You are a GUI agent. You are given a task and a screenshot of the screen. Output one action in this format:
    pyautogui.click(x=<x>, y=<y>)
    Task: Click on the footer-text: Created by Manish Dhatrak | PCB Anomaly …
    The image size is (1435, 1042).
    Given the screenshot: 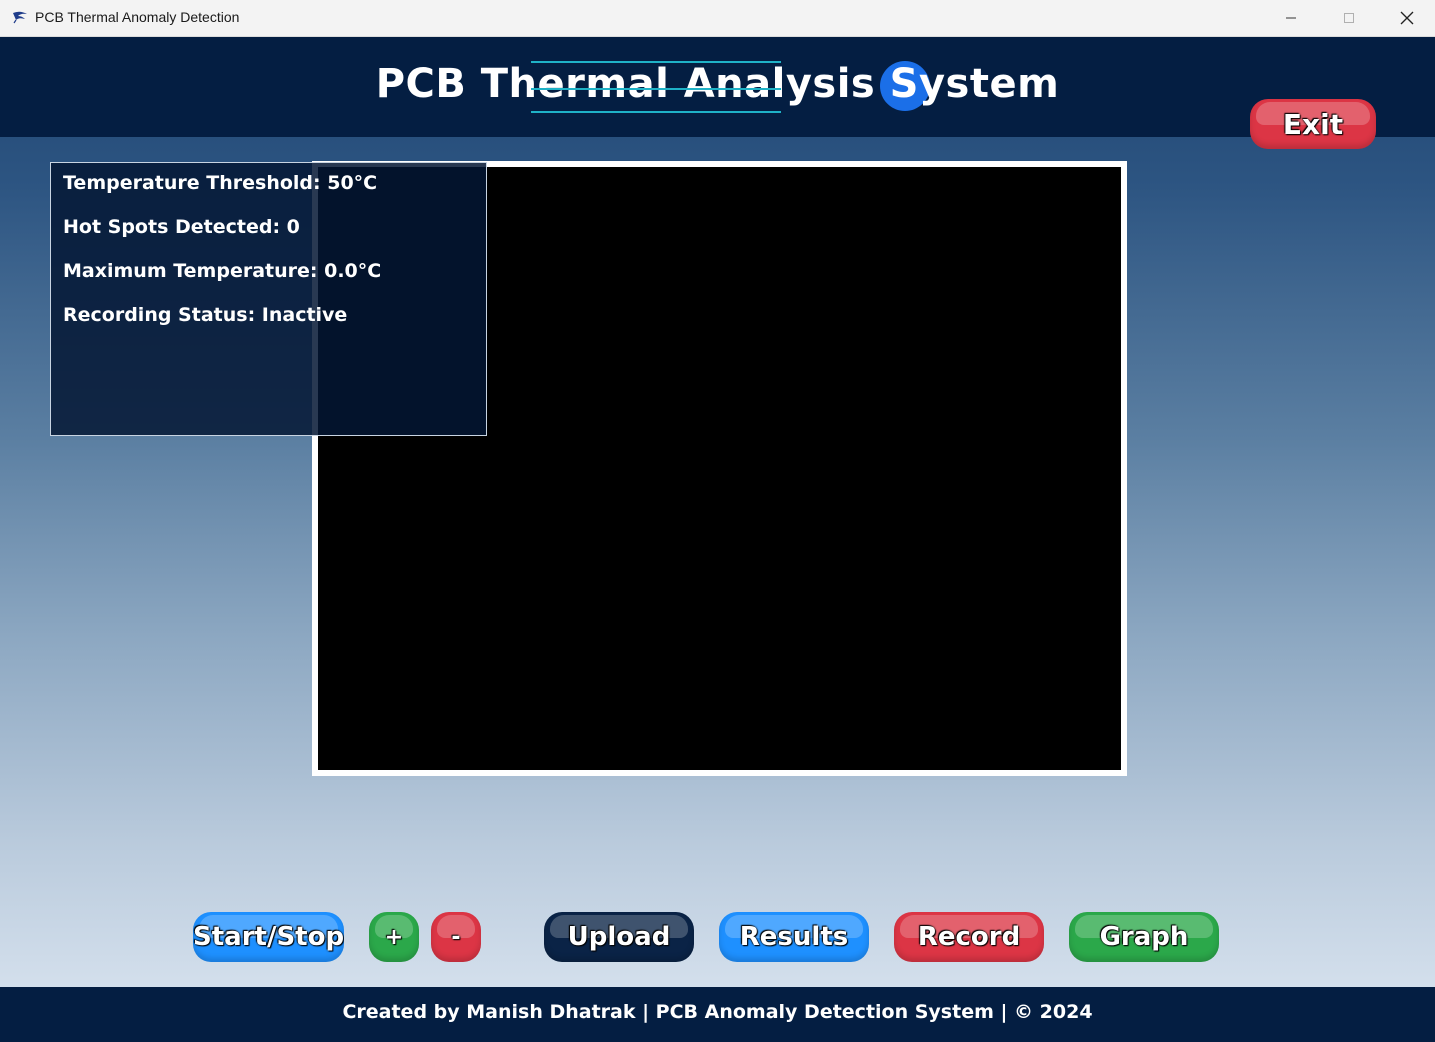 What is the action you would take?
    pyautogui.click(x=717, y=1012)
    